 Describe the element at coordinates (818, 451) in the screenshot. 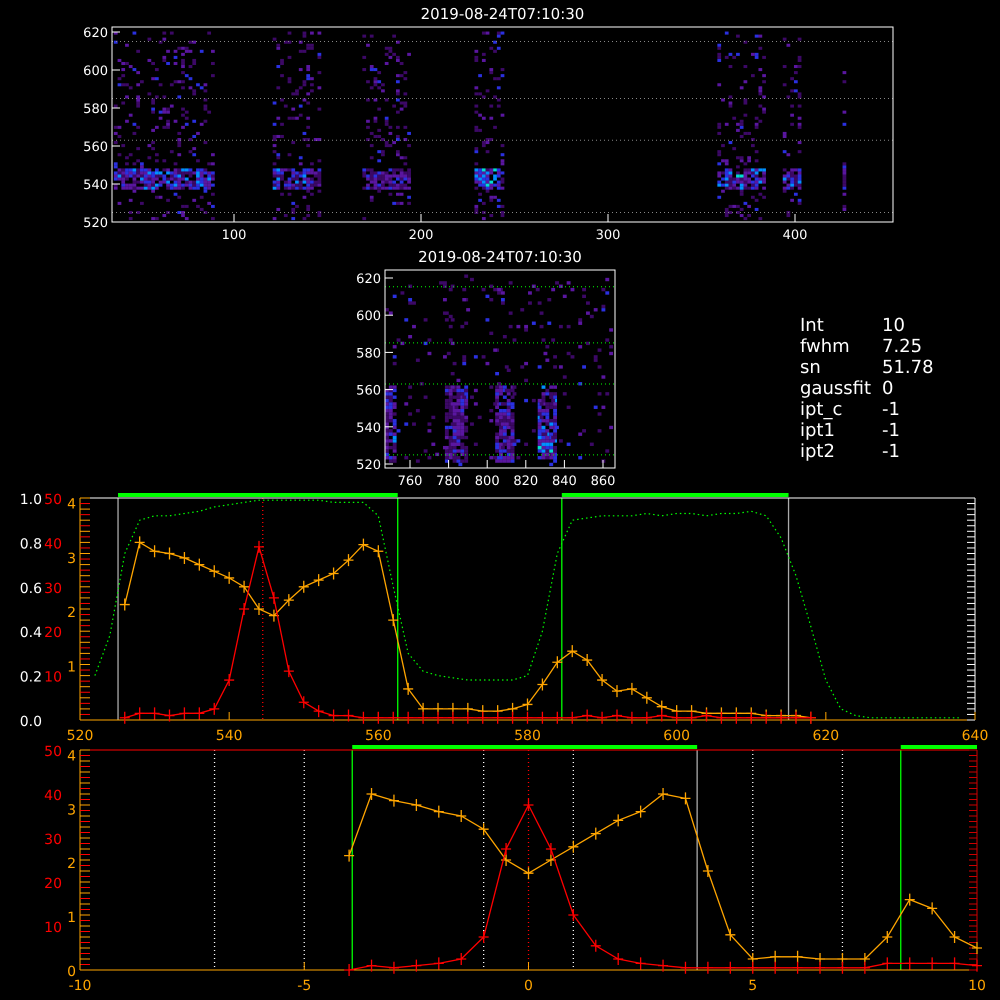

I see `fit-parameter-label: ipt2` at that location.